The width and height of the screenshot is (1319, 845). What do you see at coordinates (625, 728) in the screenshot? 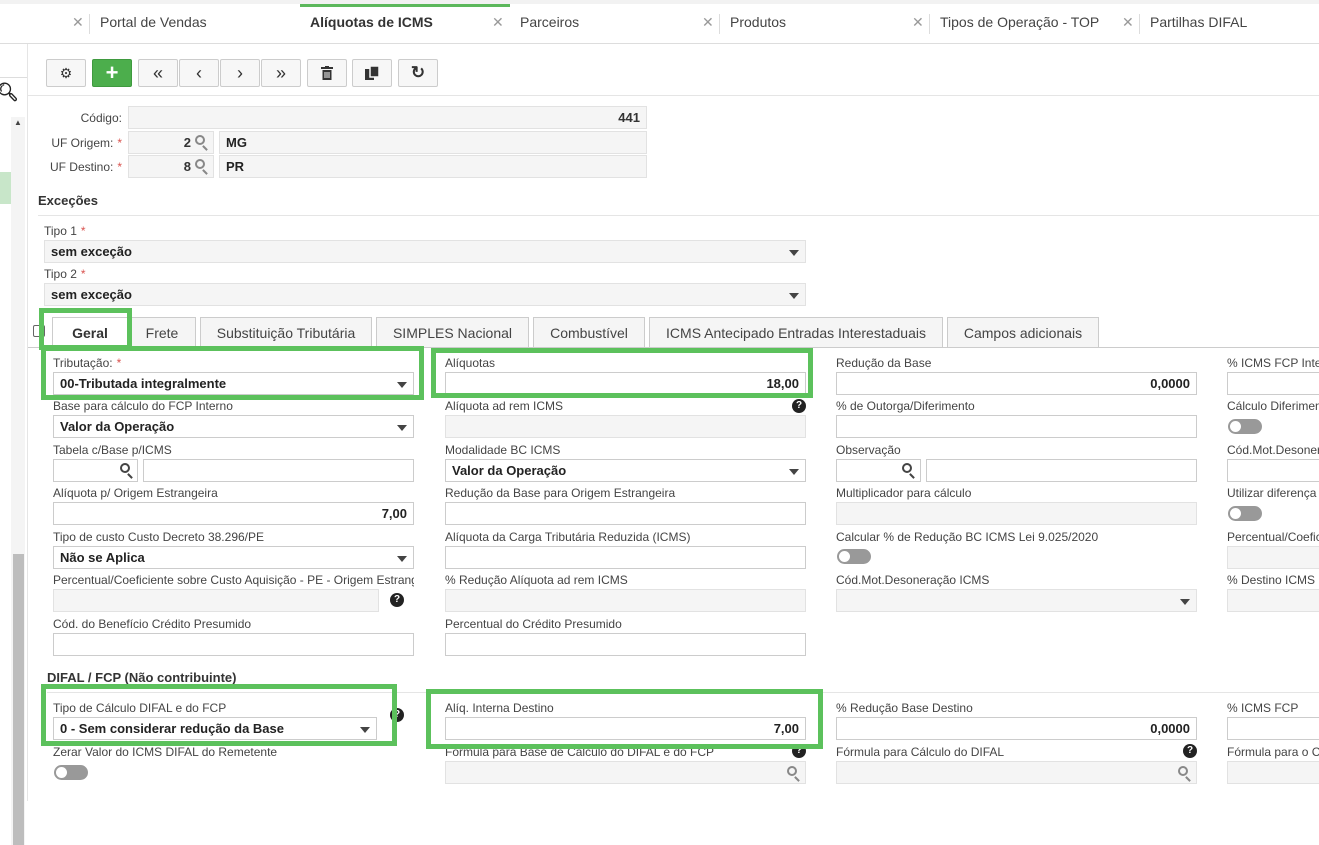
I see `aliq-interna-destino-field: 7,00` at bounding box center [625, 728].